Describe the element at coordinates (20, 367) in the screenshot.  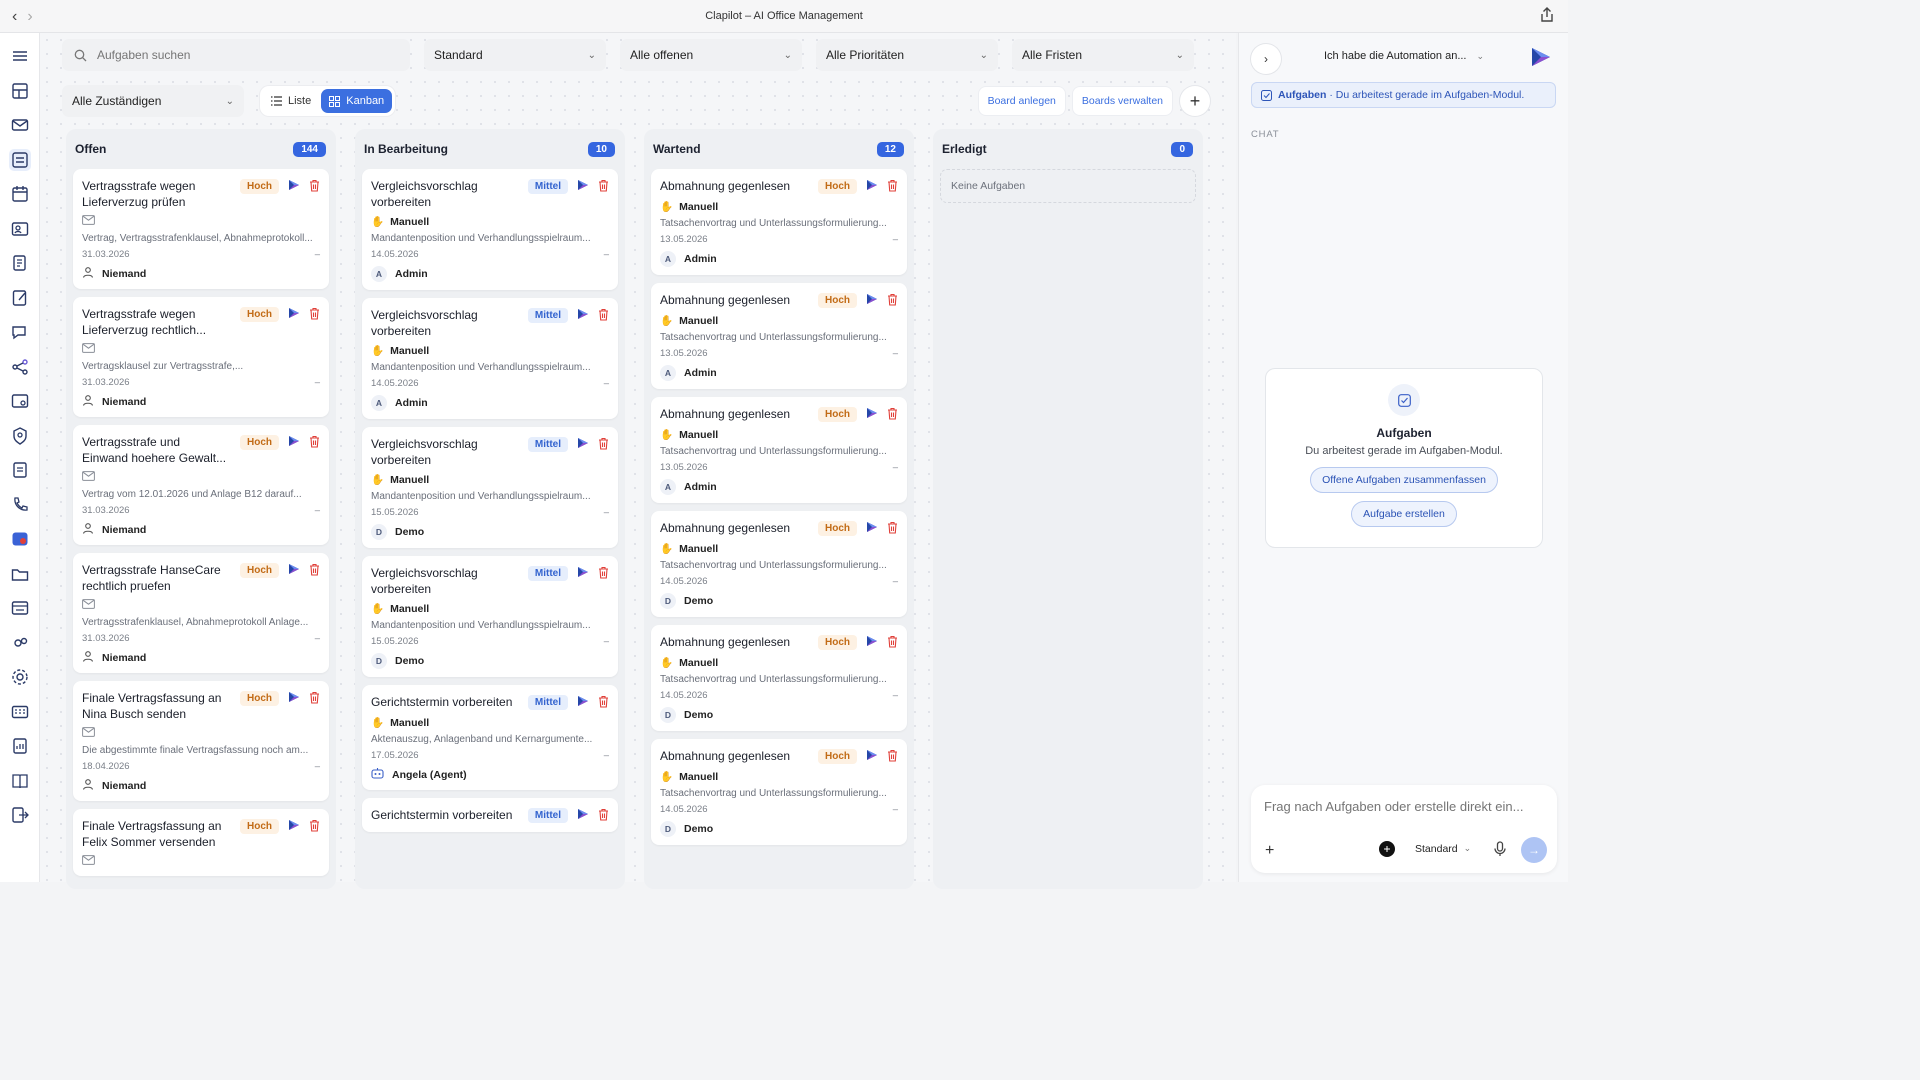
I see `workflow-icon` at that location.